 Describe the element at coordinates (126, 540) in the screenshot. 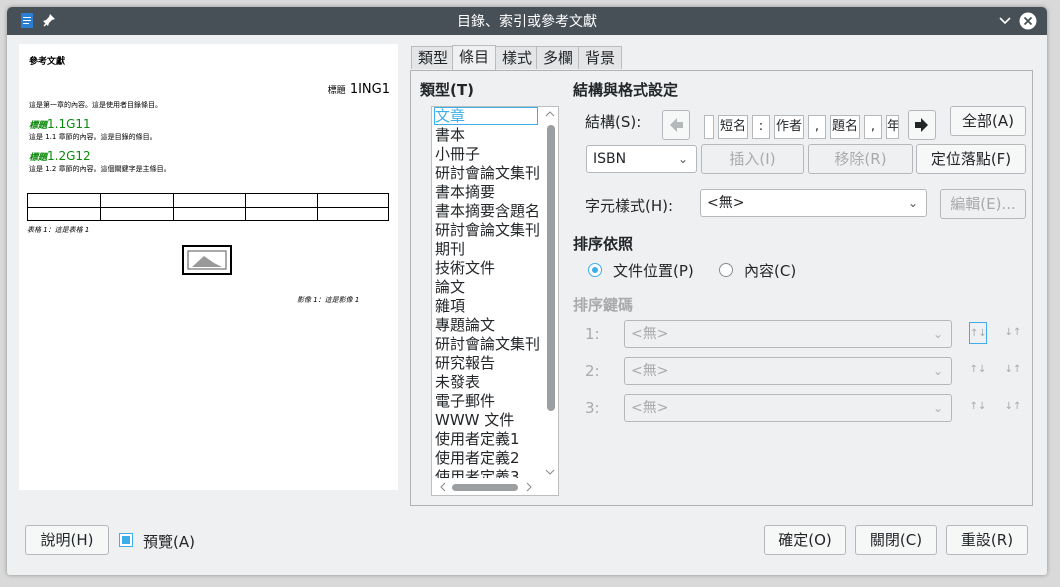

I see `preview-checkbox` at that location.